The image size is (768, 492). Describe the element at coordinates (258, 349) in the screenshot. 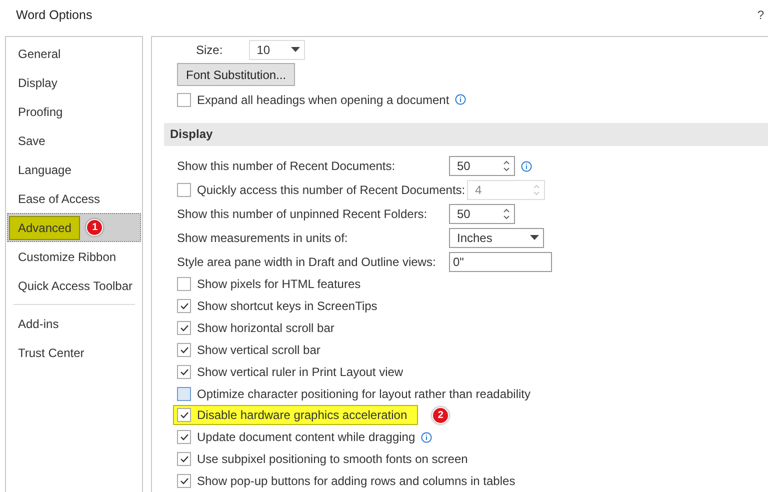

I see `option-label: Show vertical scroll bar` at that location.